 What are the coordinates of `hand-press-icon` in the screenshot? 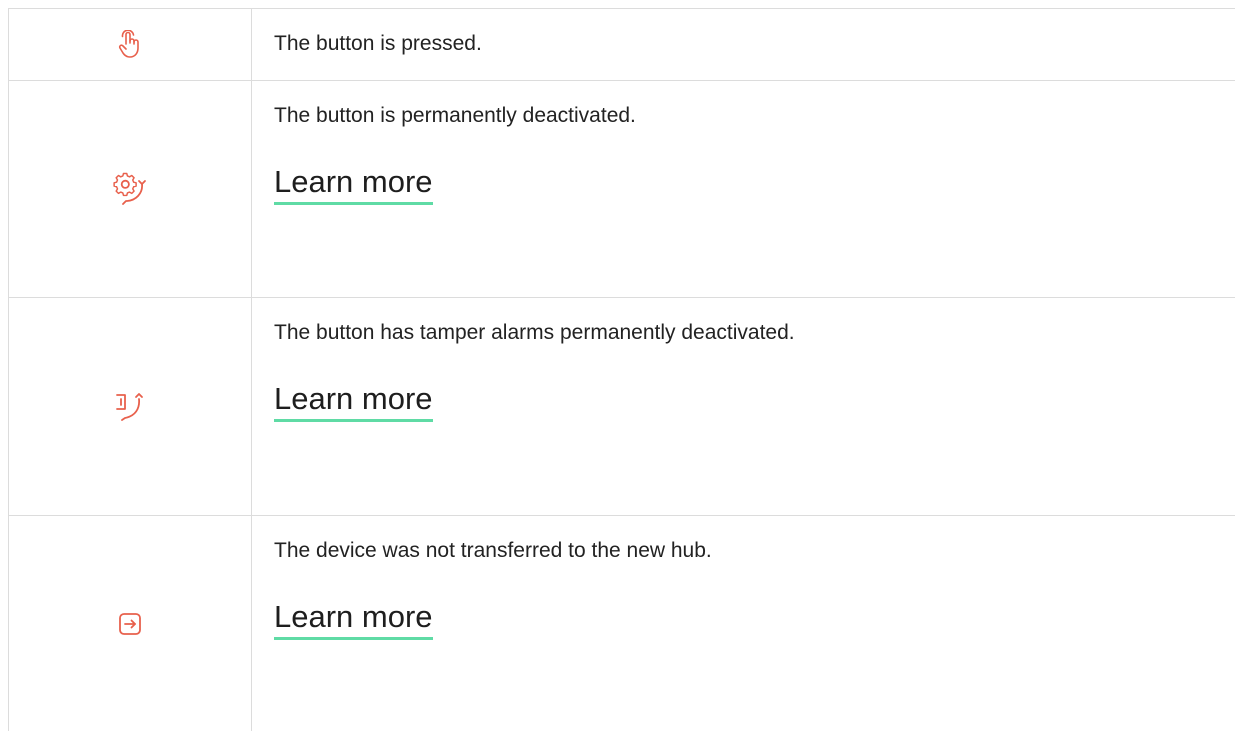 It's located at (130, 44).